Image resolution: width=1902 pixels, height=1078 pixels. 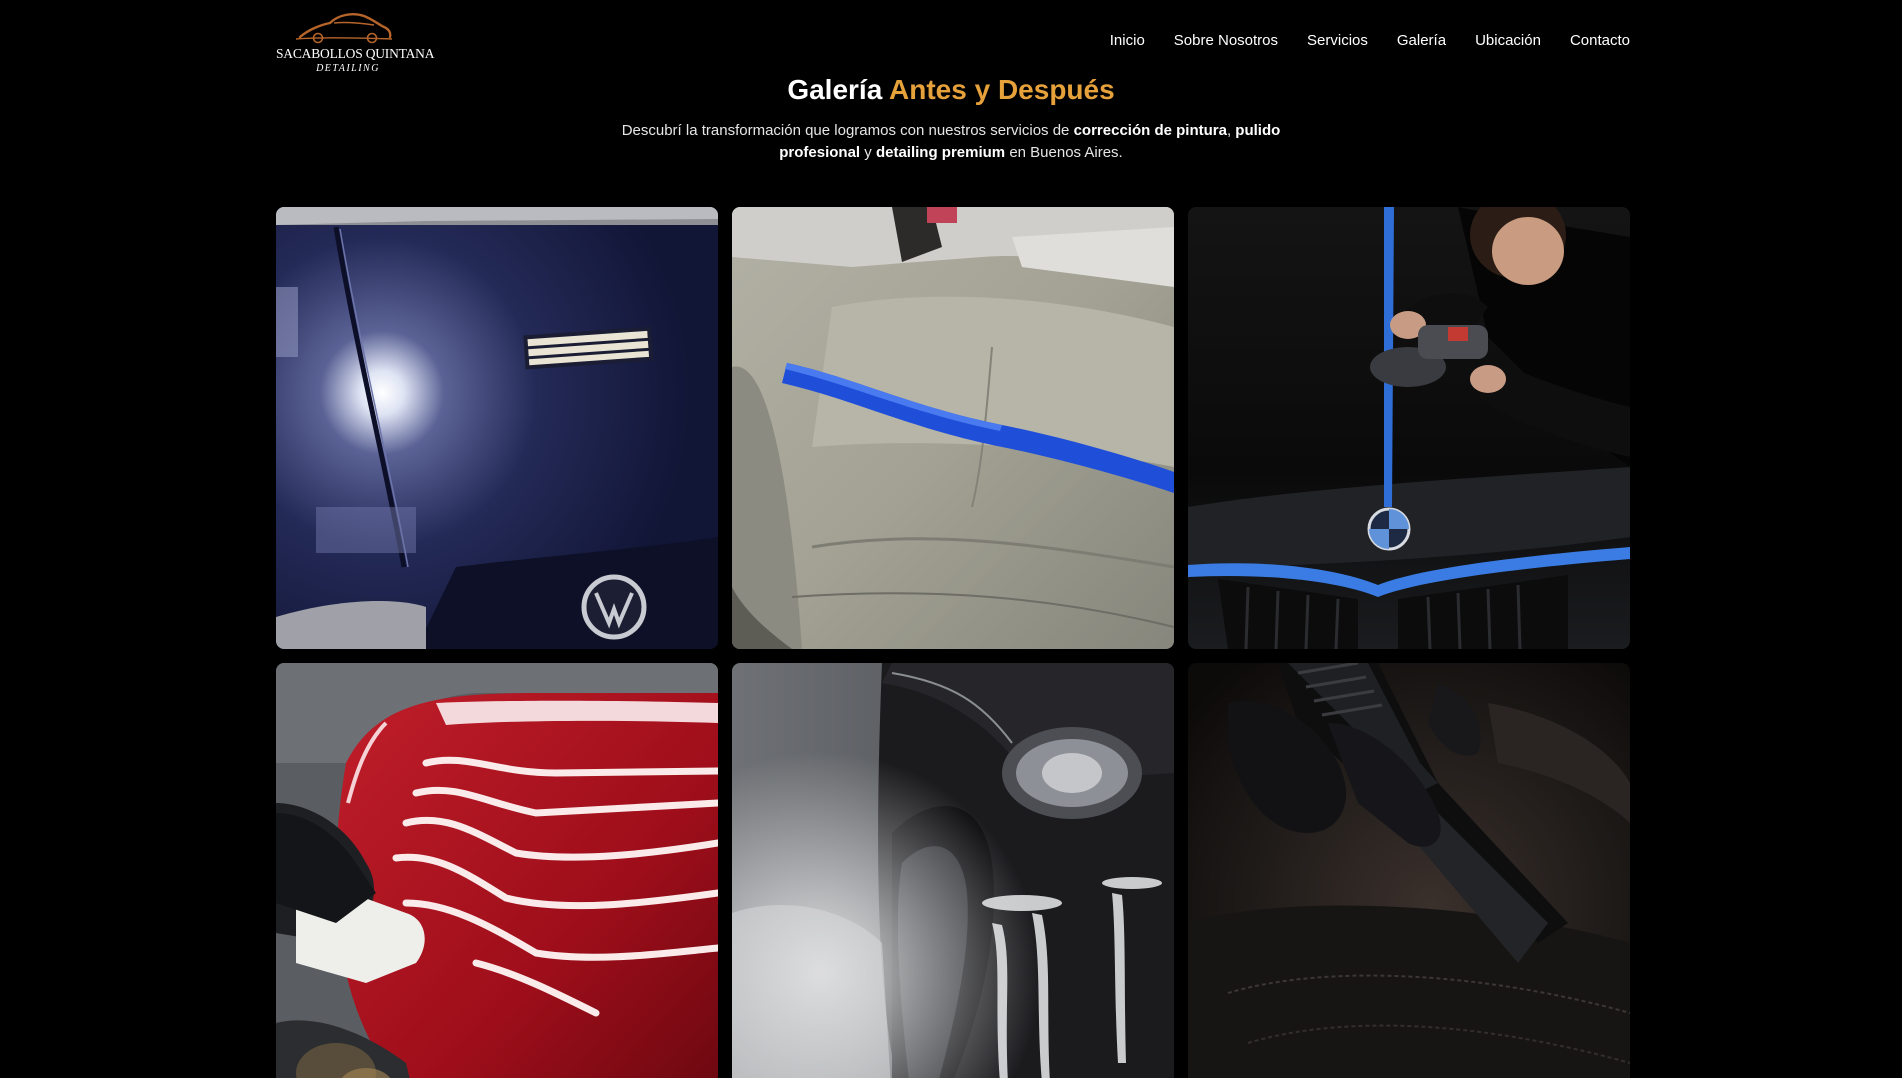 I want to click on desc-text-4: en Buenos Aires., so click(x=1066, y=152).